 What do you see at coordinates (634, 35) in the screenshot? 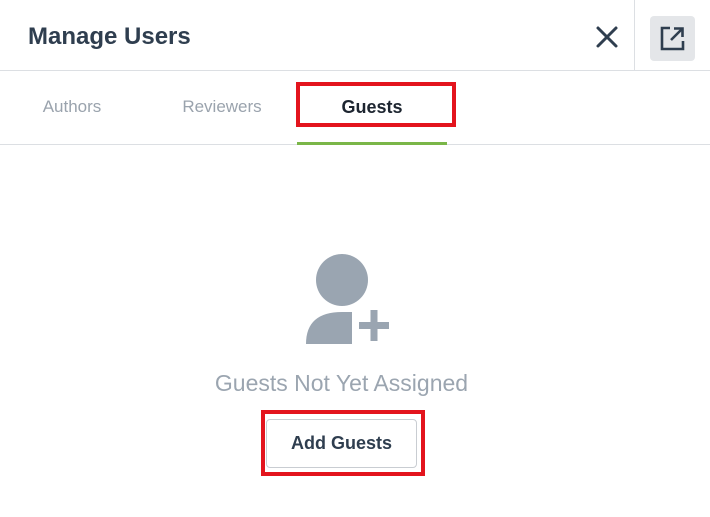
I see `header-divider` at bounding box center [634, 35].